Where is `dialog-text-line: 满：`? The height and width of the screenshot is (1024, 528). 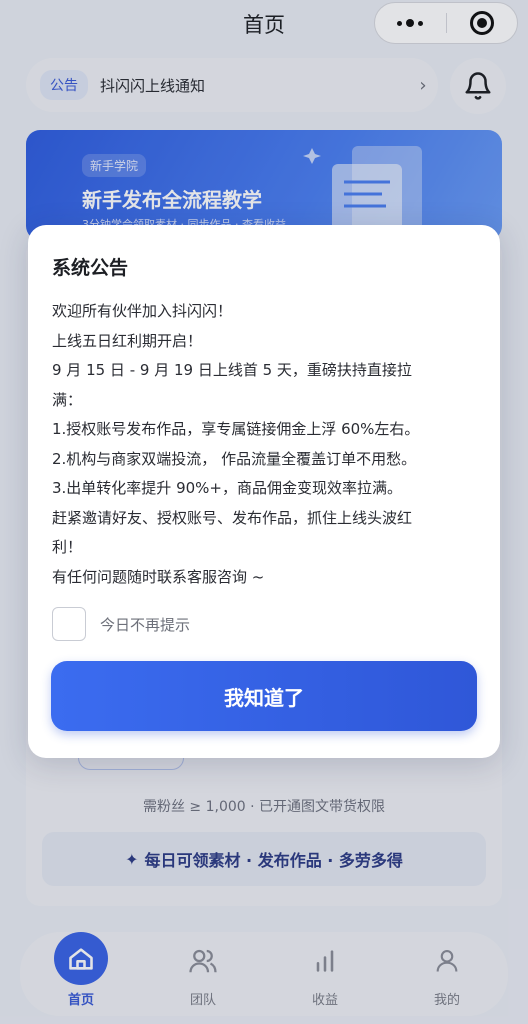
dialog-text-line: 满： is located at coordinates (67, 399).